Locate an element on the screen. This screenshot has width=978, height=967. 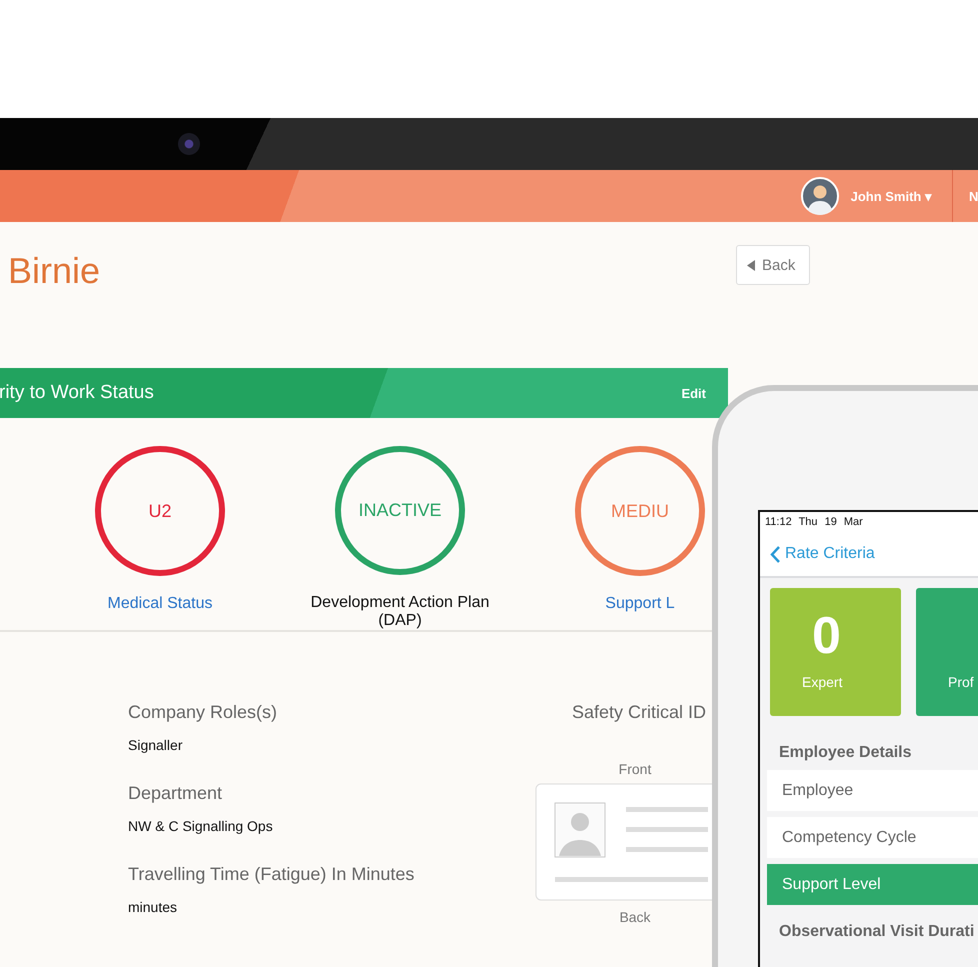
edit-link: Edit is located at coordinates (693, 393).